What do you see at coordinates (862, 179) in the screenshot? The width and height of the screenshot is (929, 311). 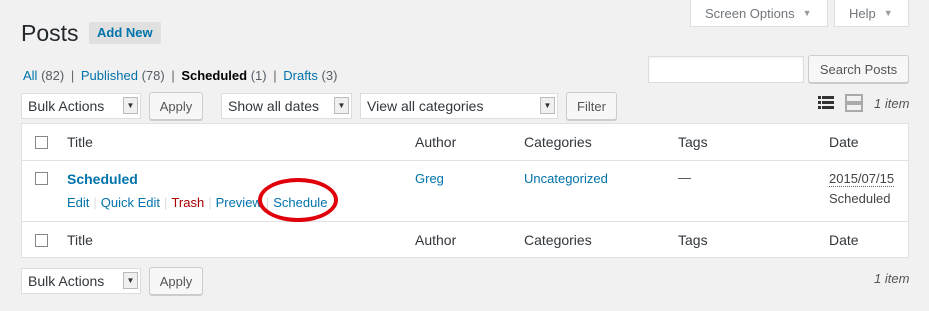 I see `post-date: 2015/07/15` at bounding box center [862, 179].